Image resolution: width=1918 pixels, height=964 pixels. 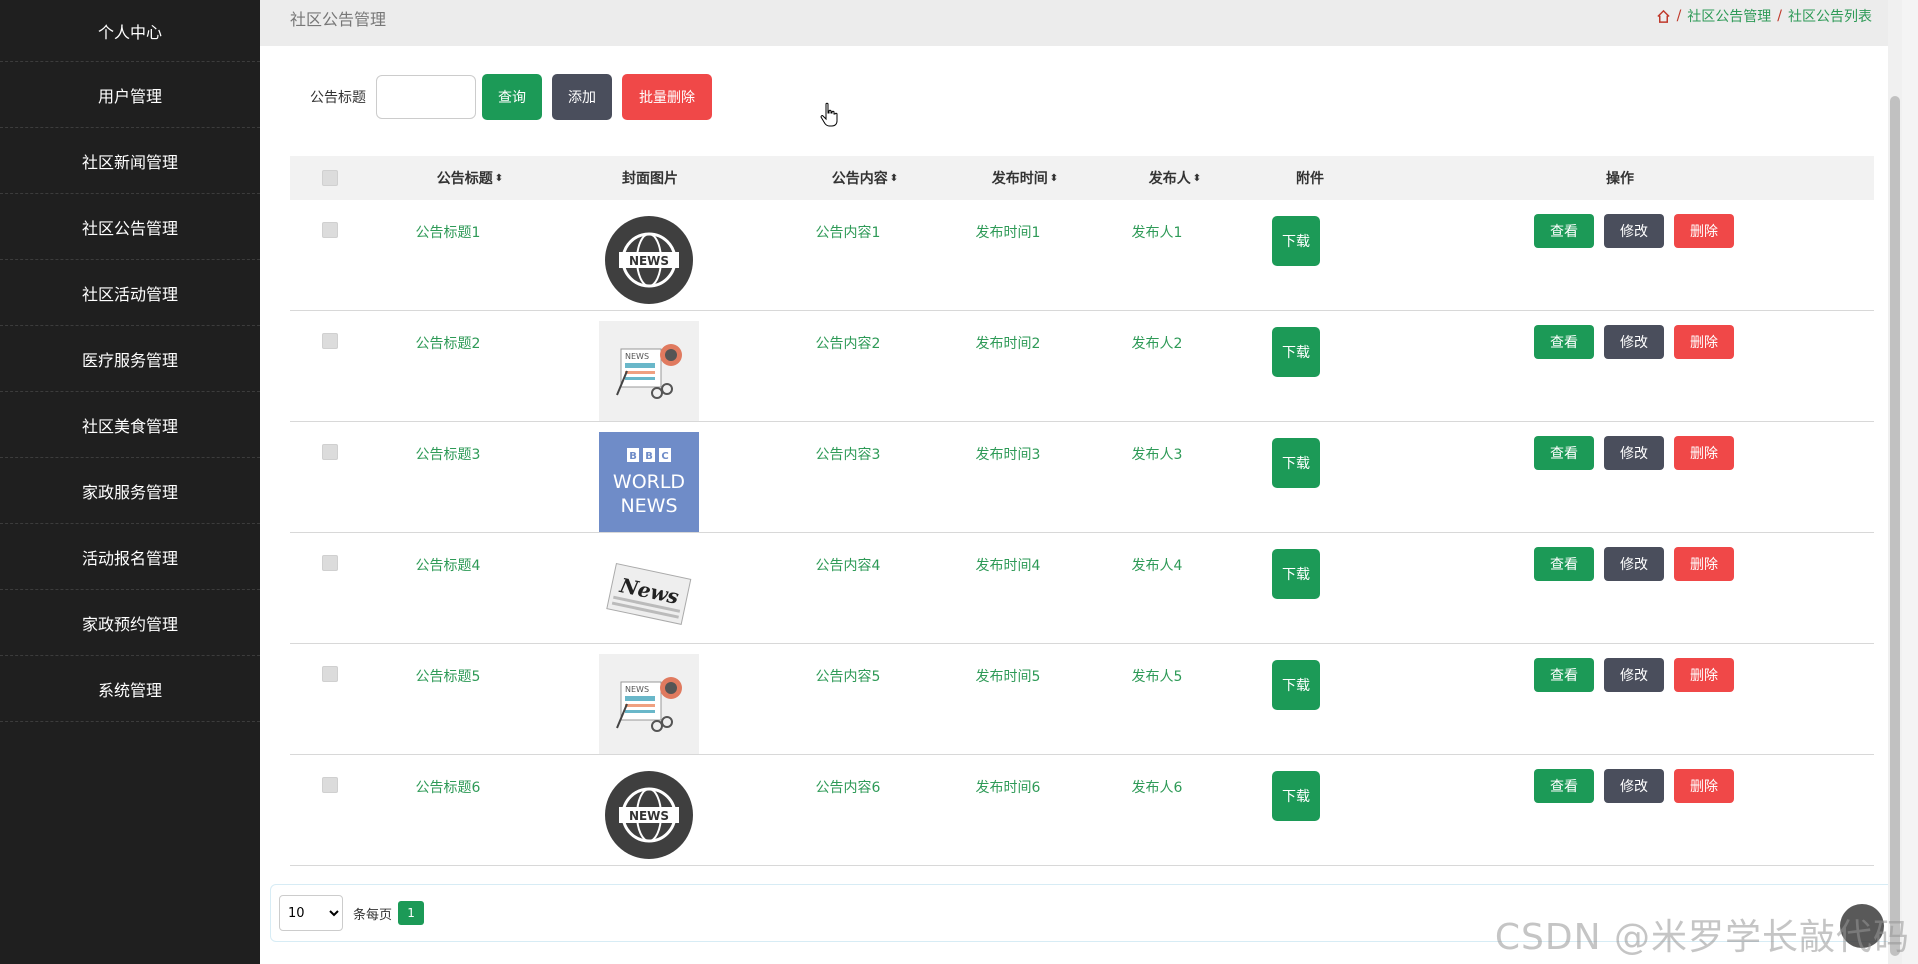 What do you see at coordinates (130, 425) in the screenshot?
I see `sidebar-item-food: 社区美食管理` at bounding box center [130, 425].